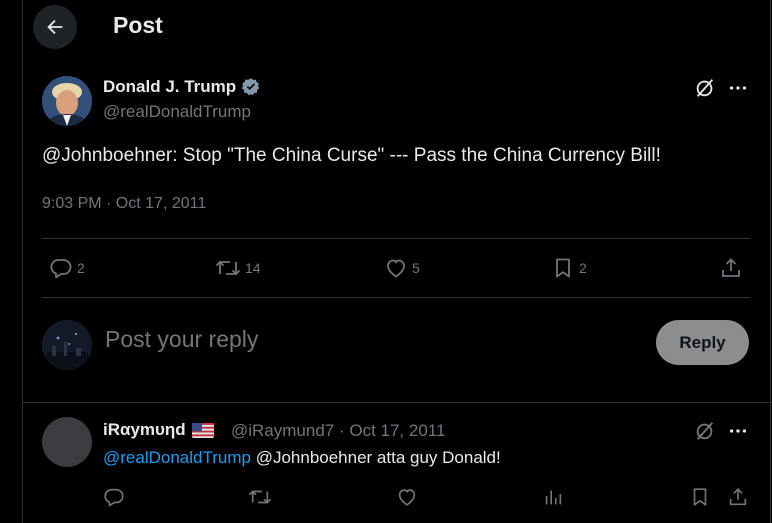 The image size is (772, 523). I want to click on reply-reply-button, so click(114, 497).